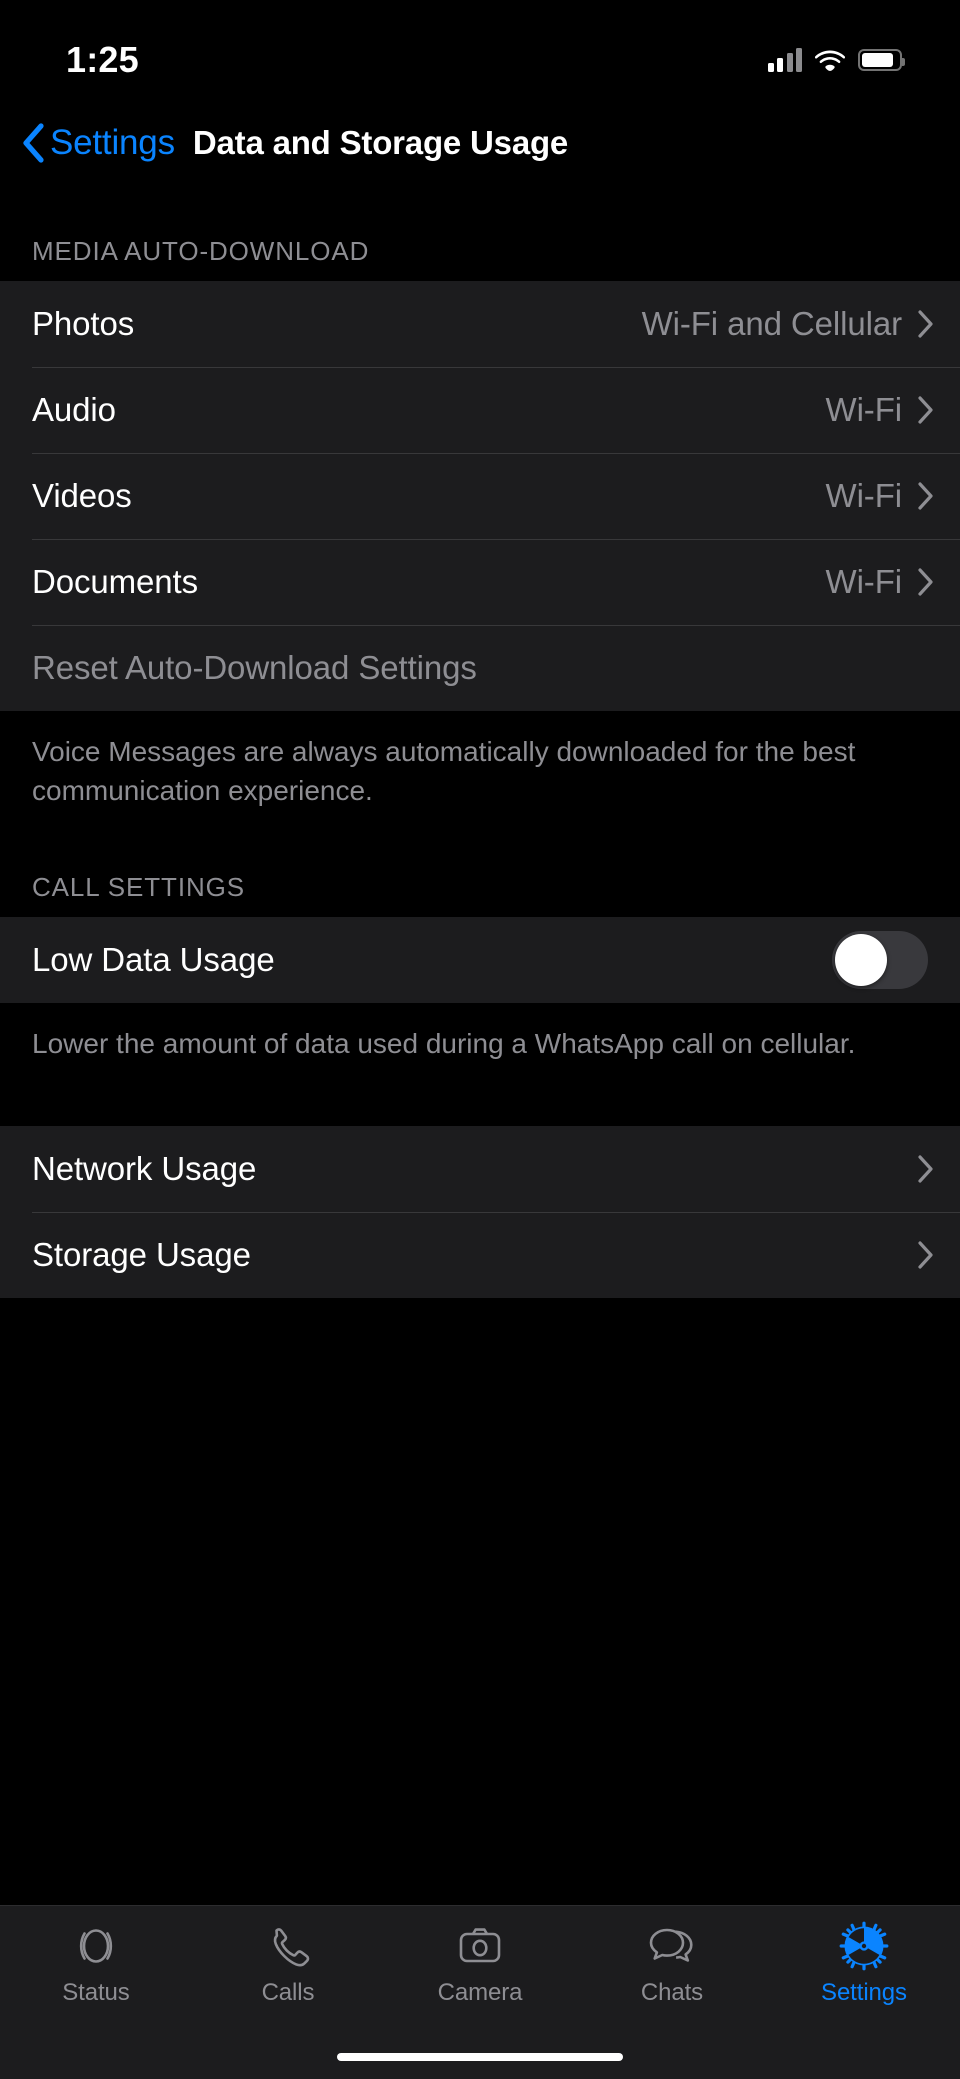  I want to click on row-audio: Audio Wi-Fi, so click(480, 410).